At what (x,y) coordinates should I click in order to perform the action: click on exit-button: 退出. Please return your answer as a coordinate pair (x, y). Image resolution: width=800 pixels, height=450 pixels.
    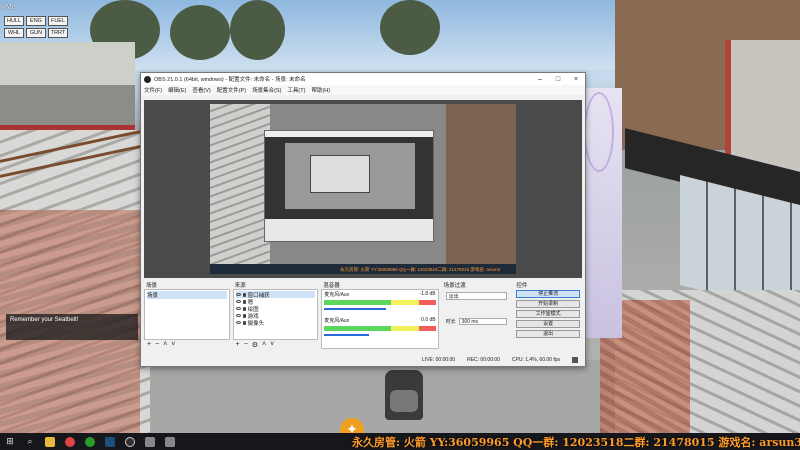
    Looking at the image, I should click on (548, 334).